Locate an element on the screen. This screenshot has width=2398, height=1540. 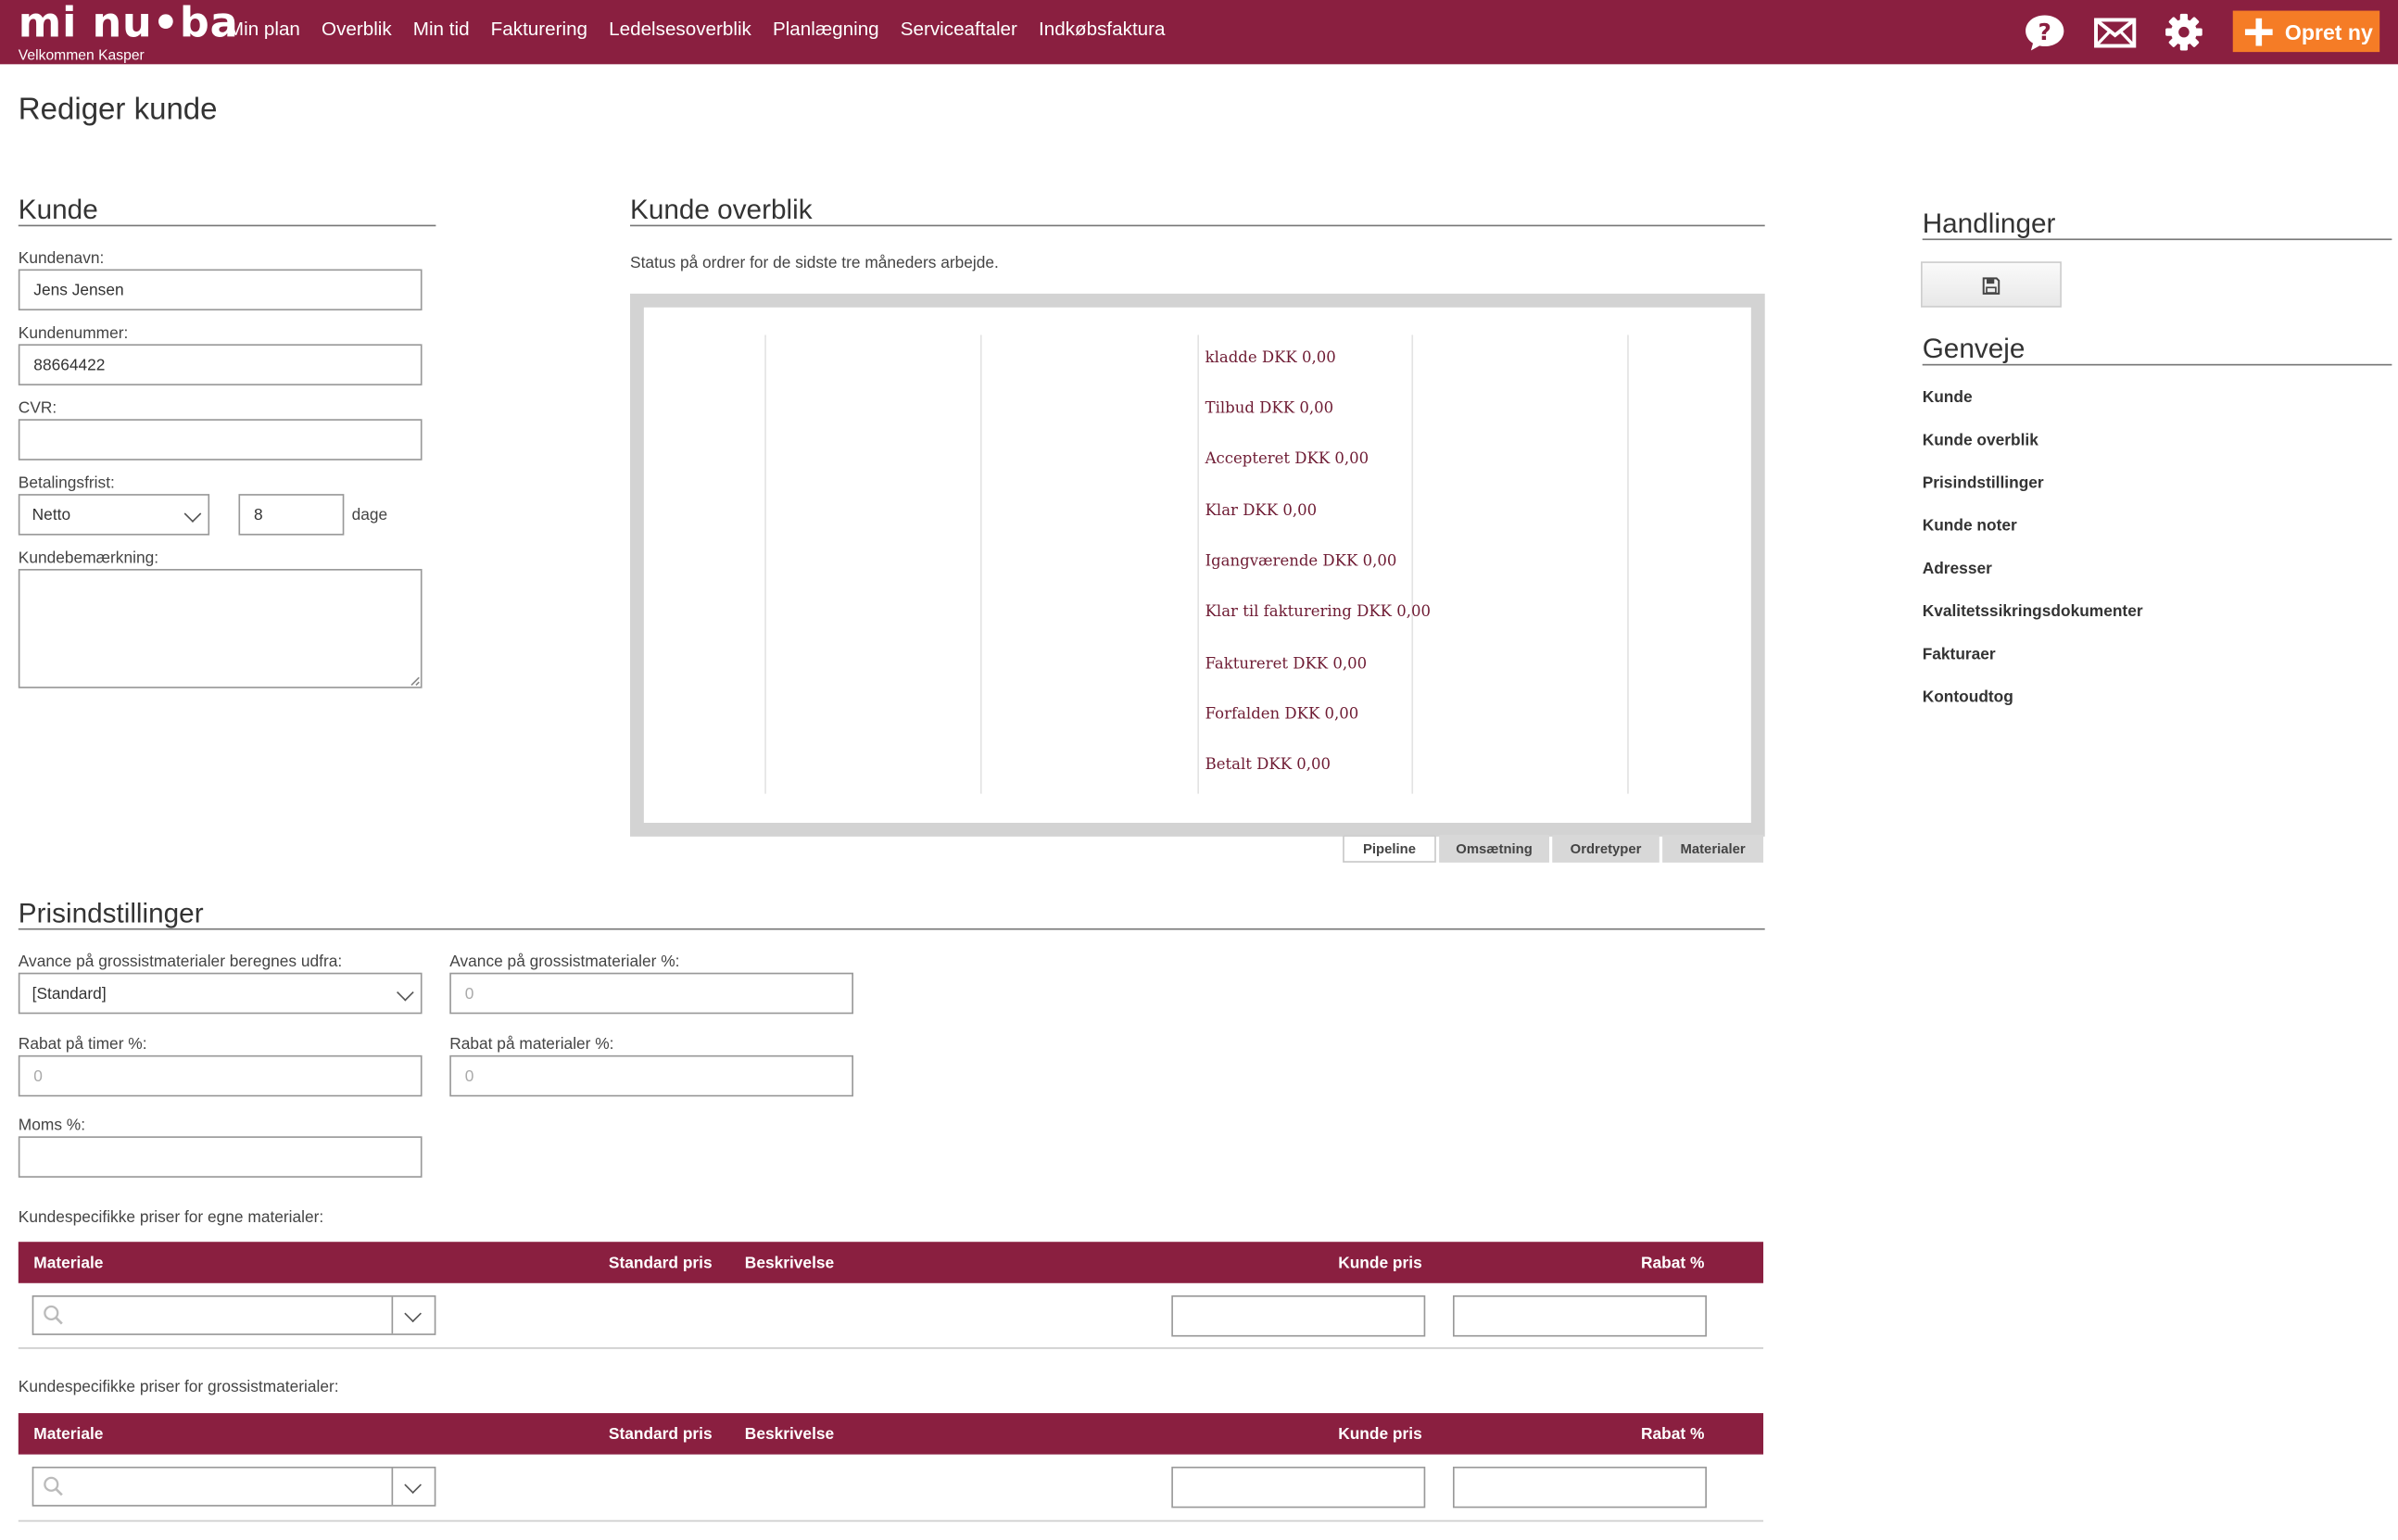
save-button is located at coordinates (1991, 284).